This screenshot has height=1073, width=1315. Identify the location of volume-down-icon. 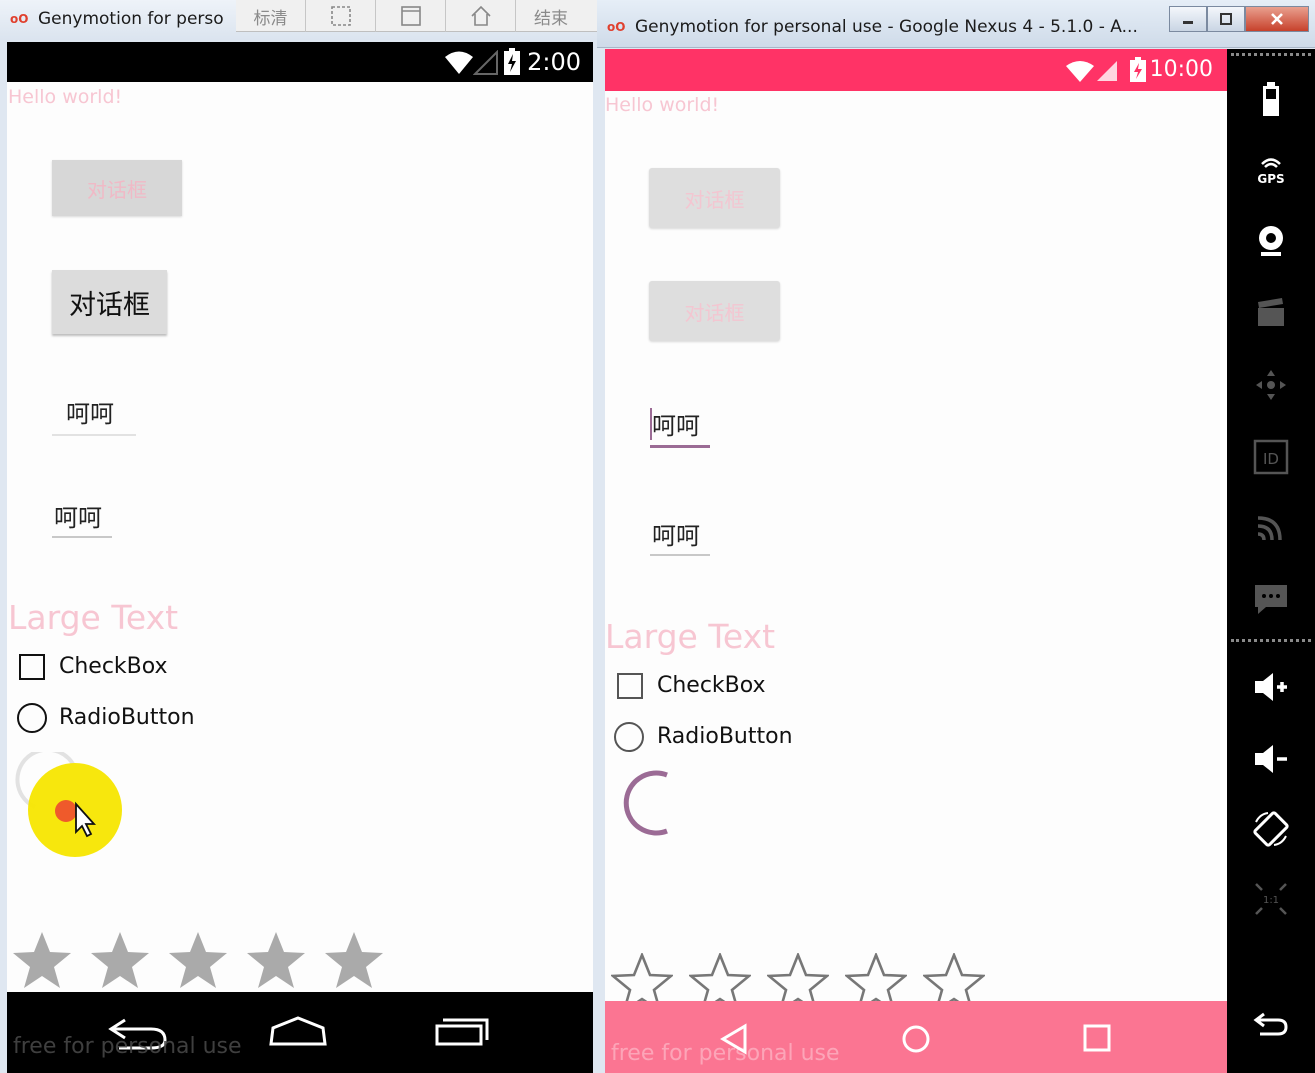
(1271, 759).